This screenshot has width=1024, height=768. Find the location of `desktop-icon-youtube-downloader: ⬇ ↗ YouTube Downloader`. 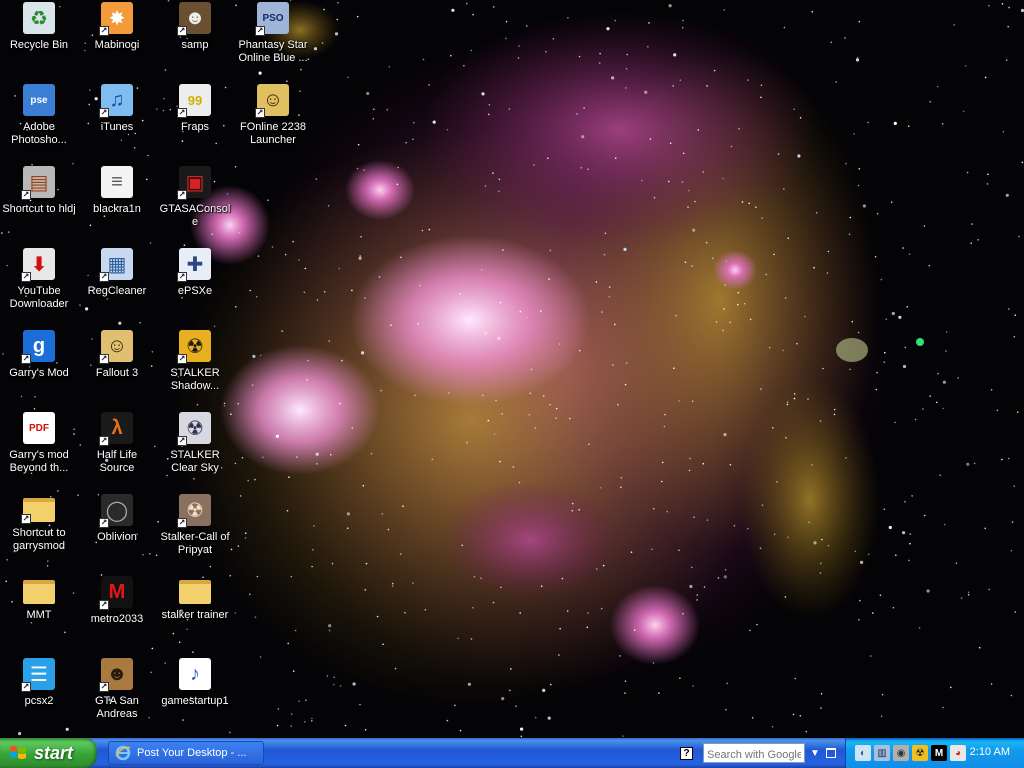

desktop-icon-youtube-downloader: ⬇ ↗ YouTube Downloader is located at coordinates (39, 286).